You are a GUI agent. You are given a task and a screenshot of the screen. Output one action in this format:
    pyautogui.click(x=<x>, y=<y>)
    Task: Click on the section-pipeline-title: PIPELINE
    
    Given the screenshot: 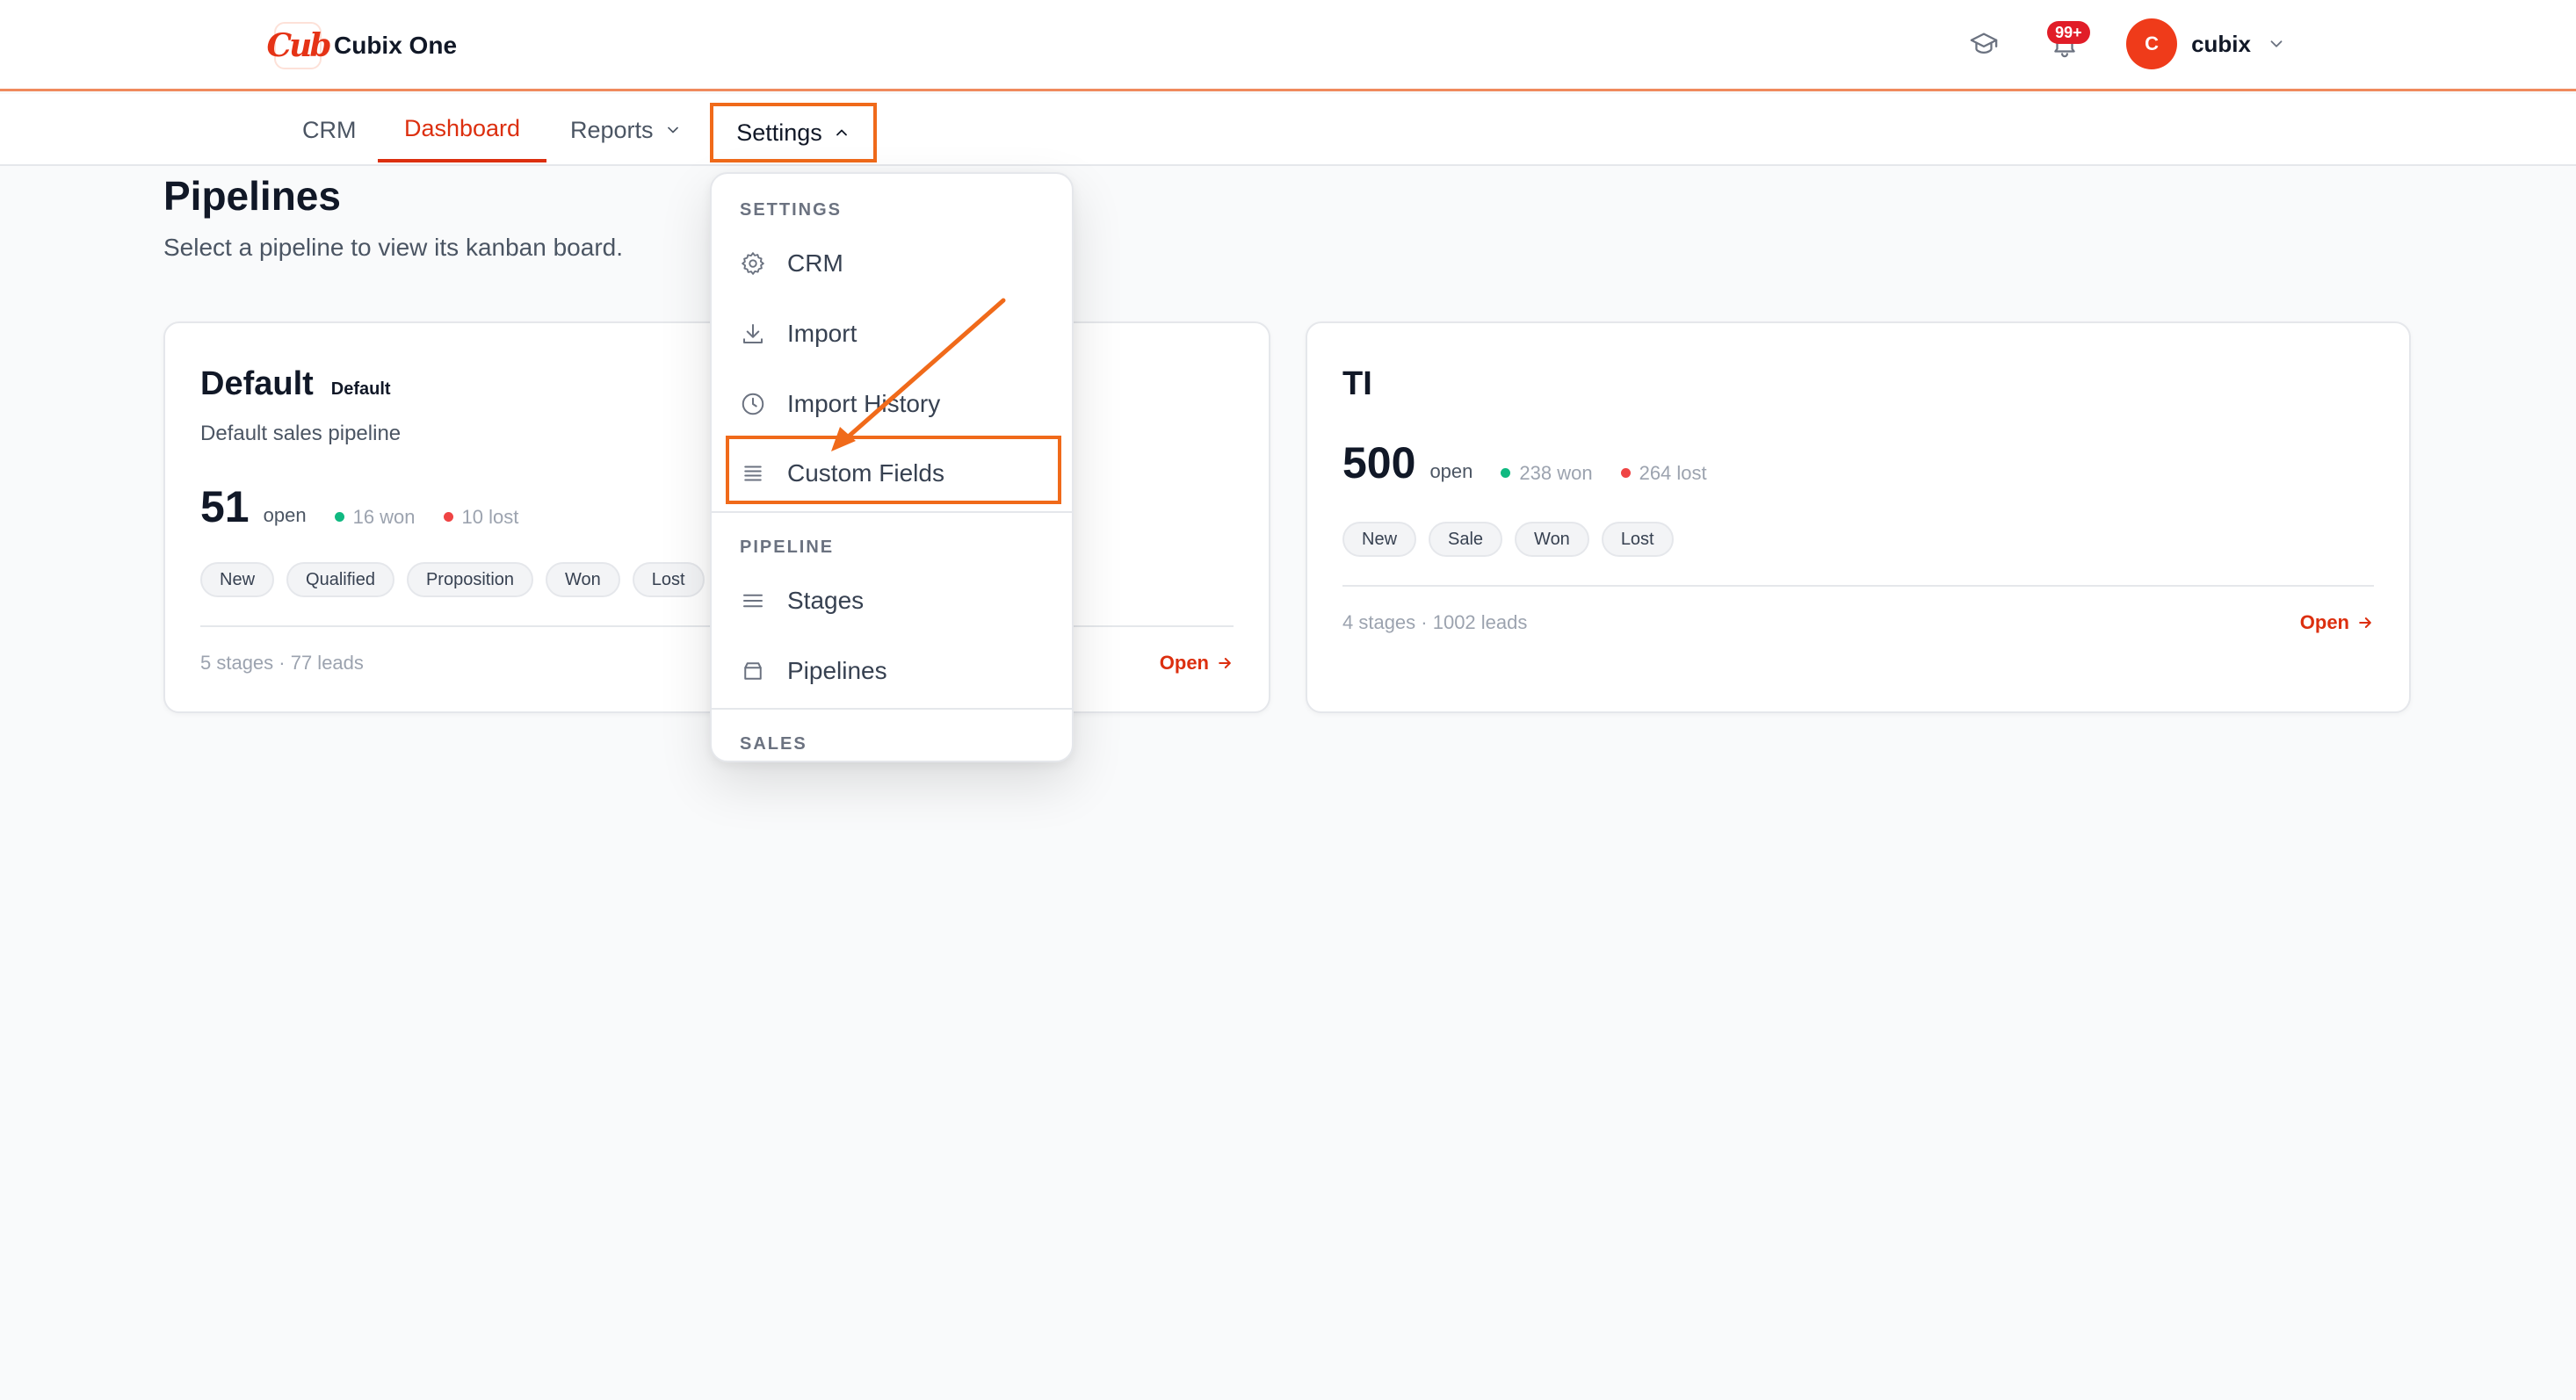 What is the action you would take?
    pyautogui.click(x=787, y=547)
    